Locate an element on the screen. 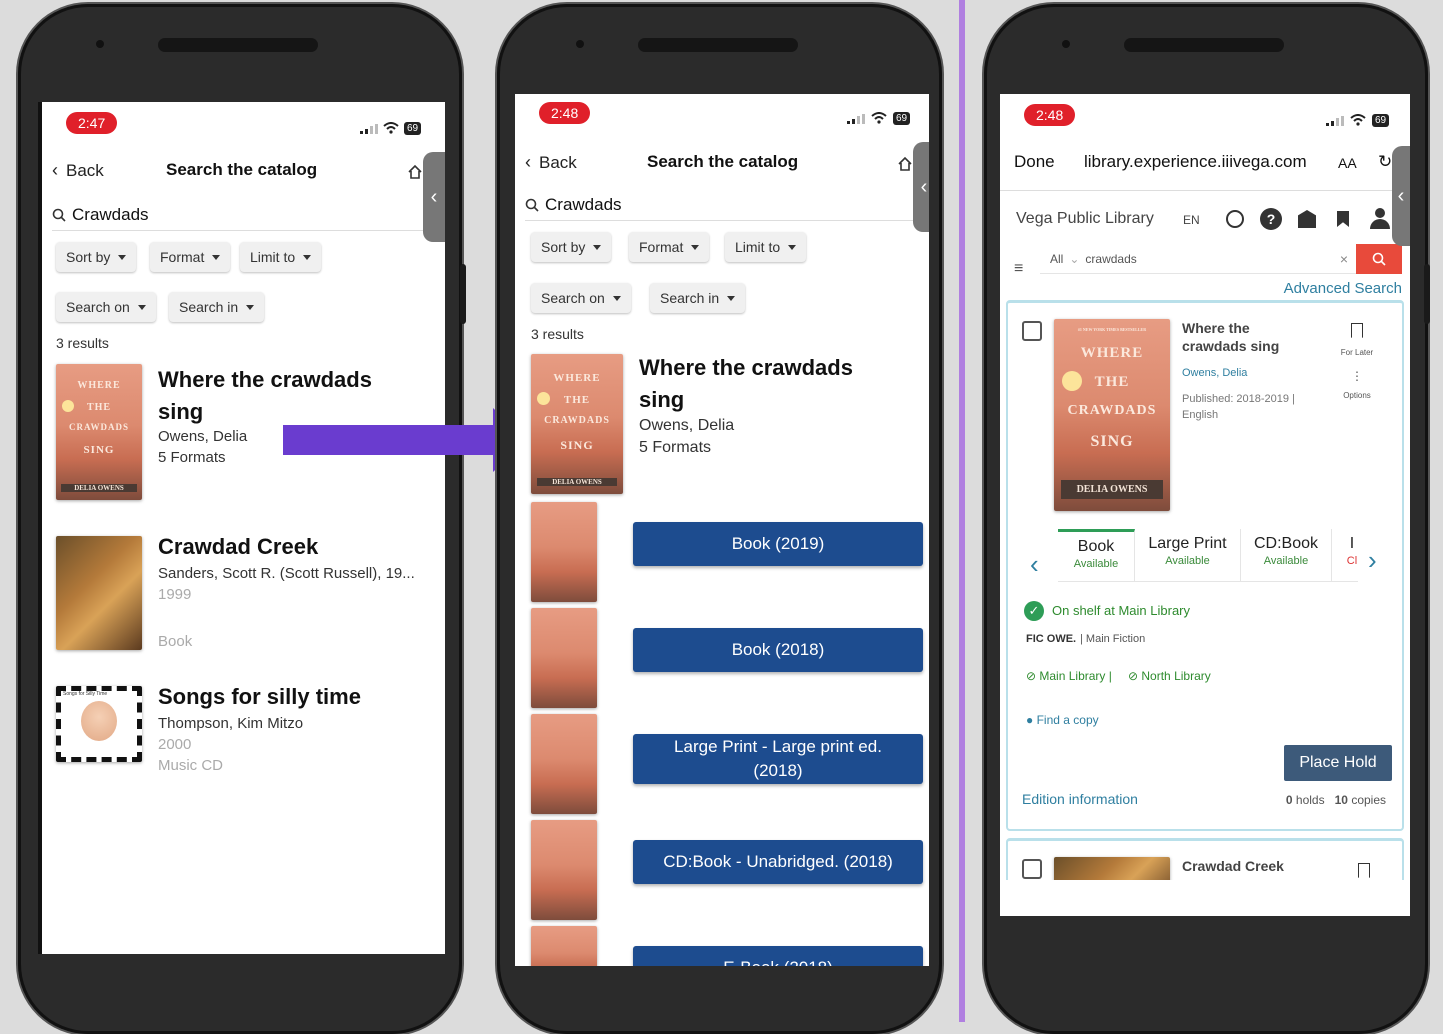 Image resolution: width=1443 pixels, height=1034 pixels. book-author: Owens, Delia is located at coordinates (687, 425).